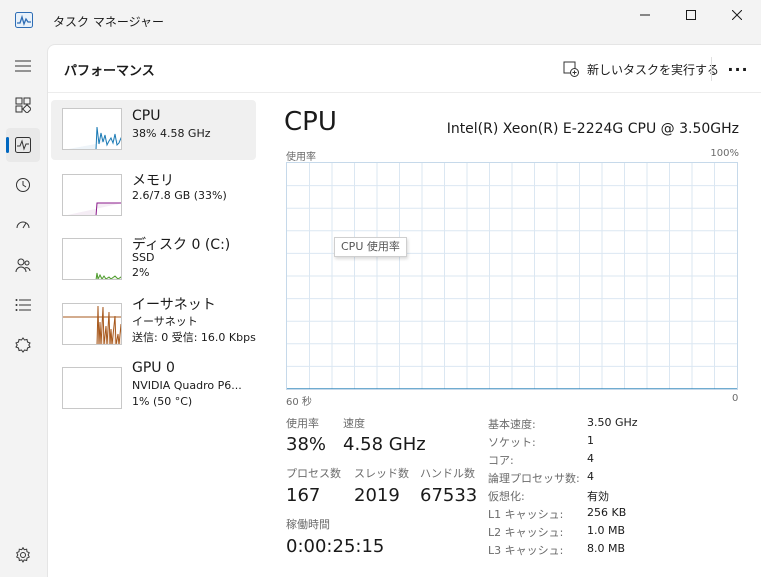 The height and width of the screenshot is (577, 761). I want to click on disk-thumbnail-line, so click(108, 275).